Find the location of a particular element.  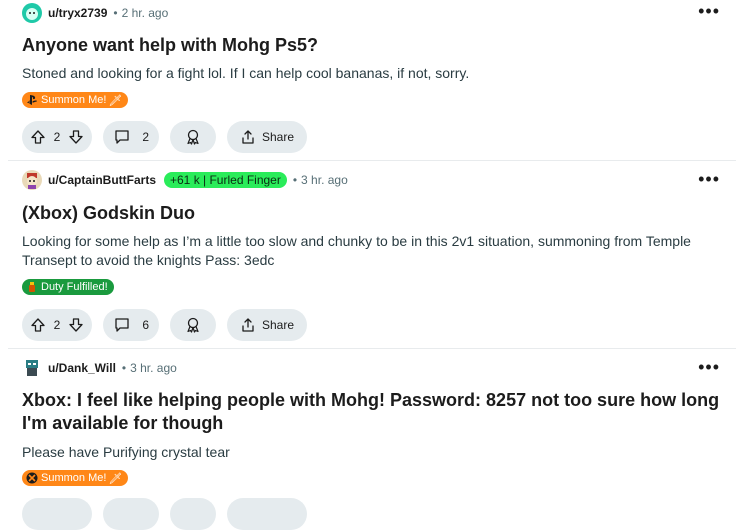

post-flair: Duty Fulfilled! is located at coordinates (68, 287).